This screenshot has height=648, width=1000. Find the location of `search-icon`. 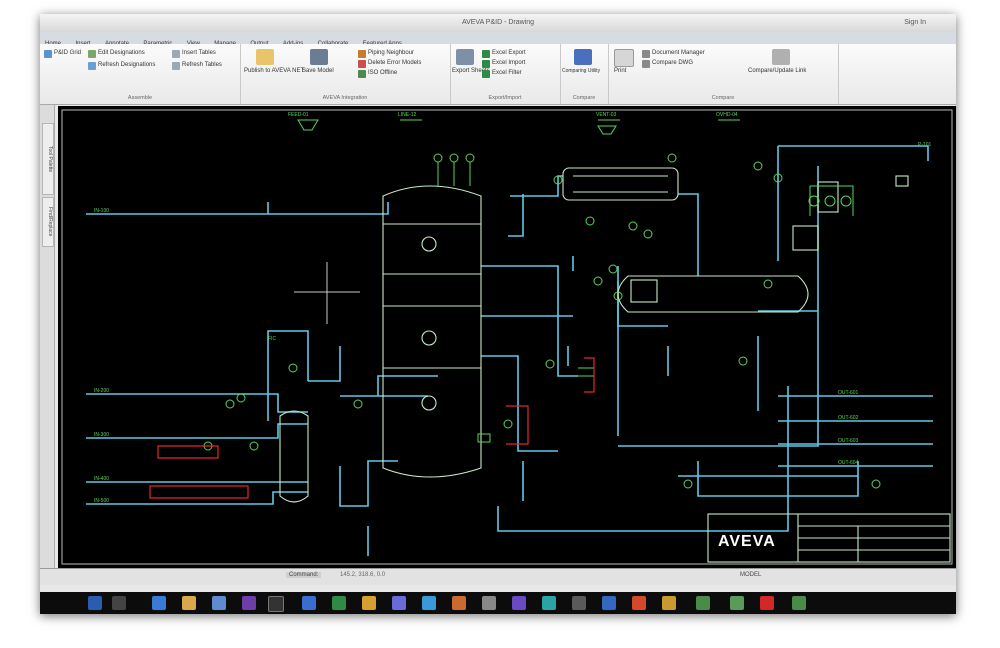

search-icon is located at coordinates (119, 603).